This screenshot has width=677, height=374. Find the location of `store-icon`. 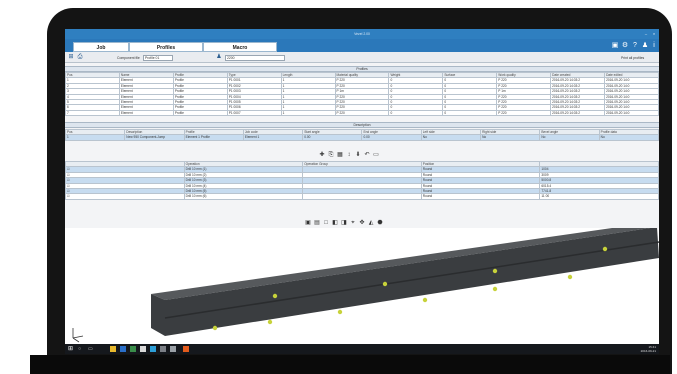

store-icon is located at coordinates (123, 349).